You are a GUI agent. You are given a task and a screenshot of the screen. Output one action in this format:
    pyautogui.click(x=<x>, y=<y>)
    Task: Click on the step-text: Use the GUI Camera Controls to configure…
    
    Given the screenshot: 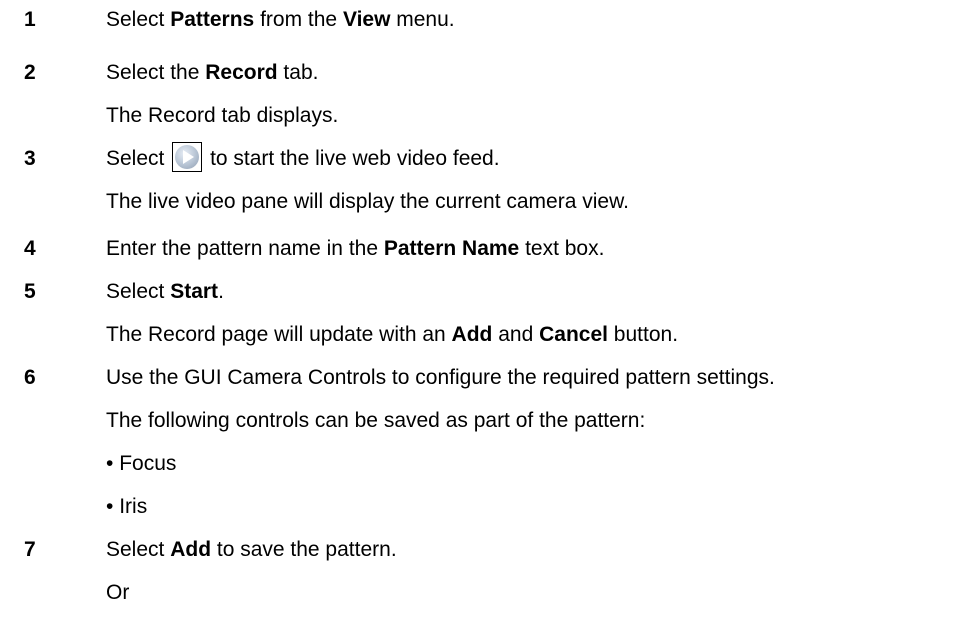 What is the action you would take?
    pyautogui.click(x=440, y=377)
    